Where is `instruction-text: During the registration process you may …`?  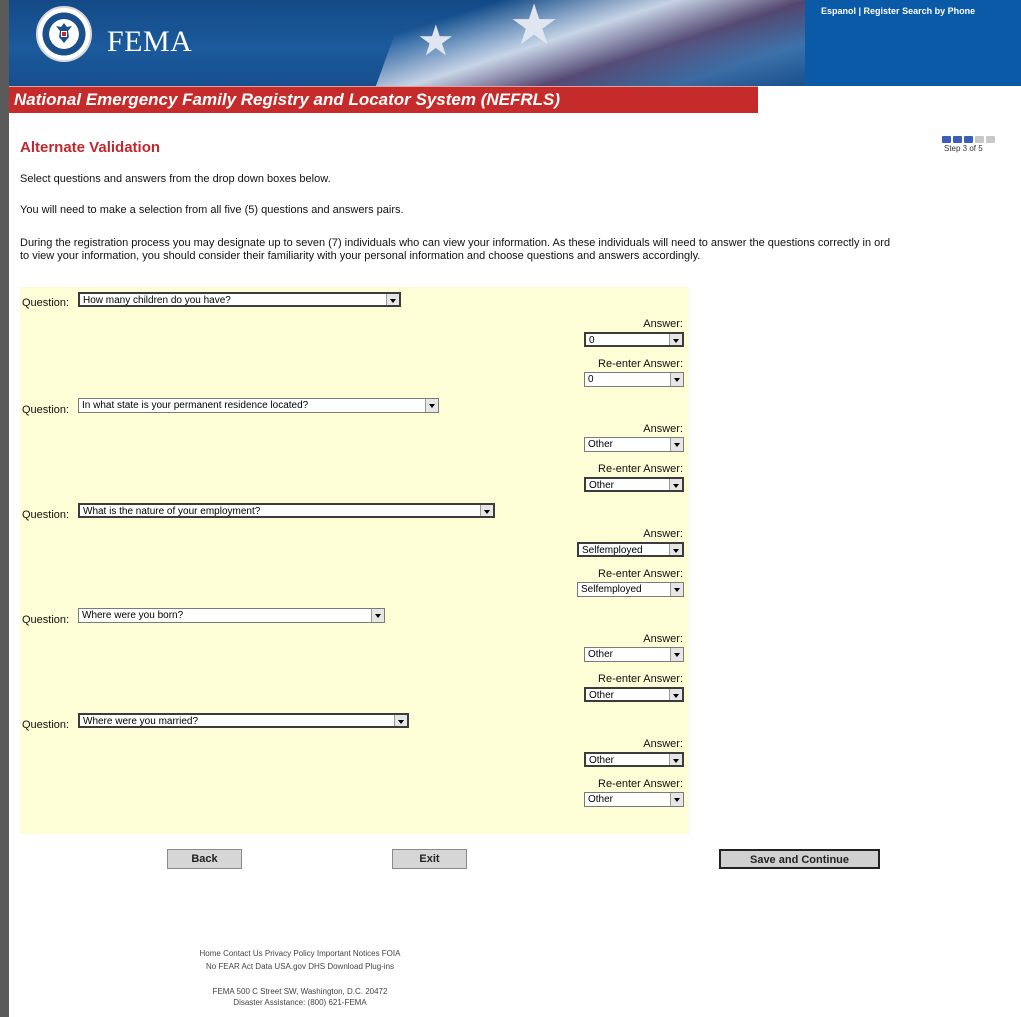 instruction-text: During the registration process you may … is located at coordinates (455, 243).